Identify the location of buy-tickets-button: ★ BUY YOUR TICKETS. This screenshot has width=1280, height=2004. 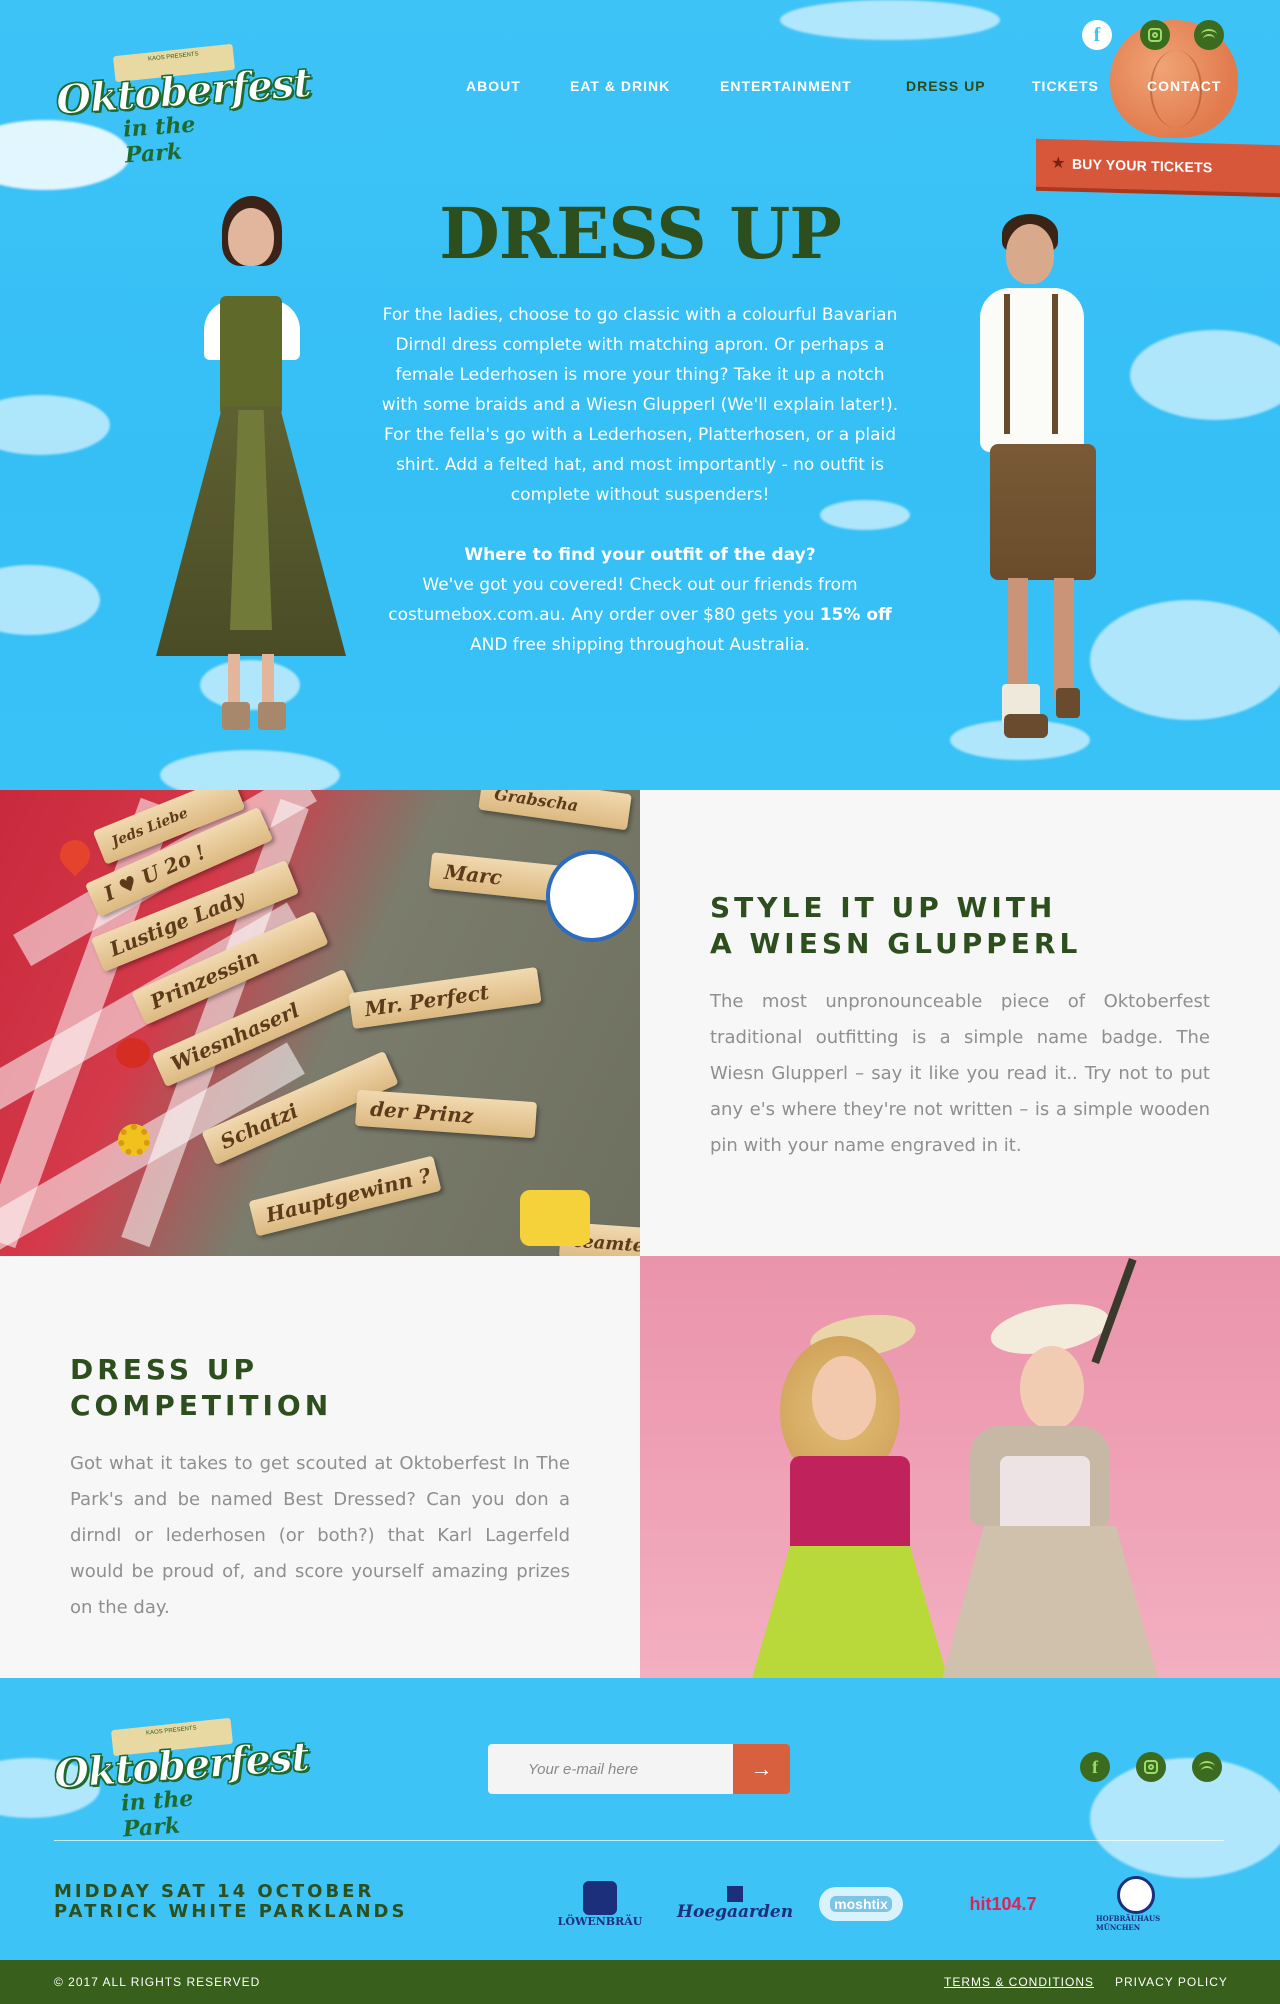
(1158, 166).